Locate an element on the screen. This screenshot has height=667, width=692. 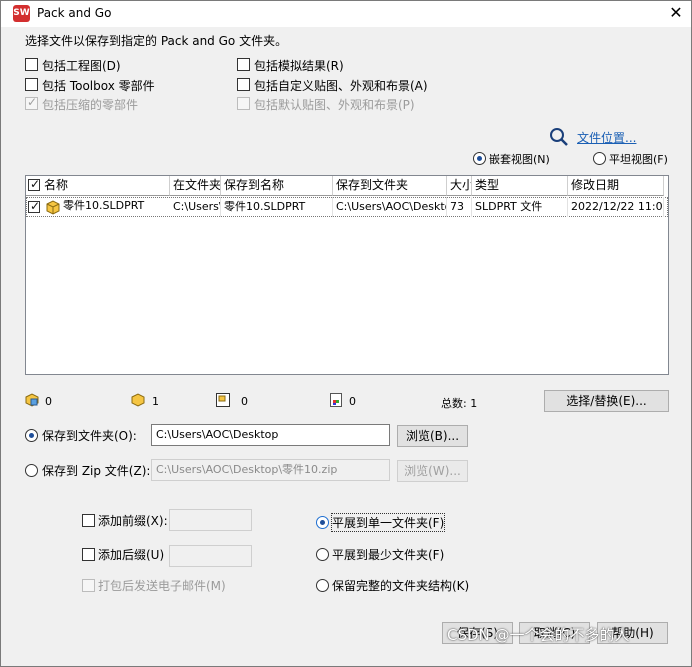
other-count: 0 is located at coordinates (352, 401).